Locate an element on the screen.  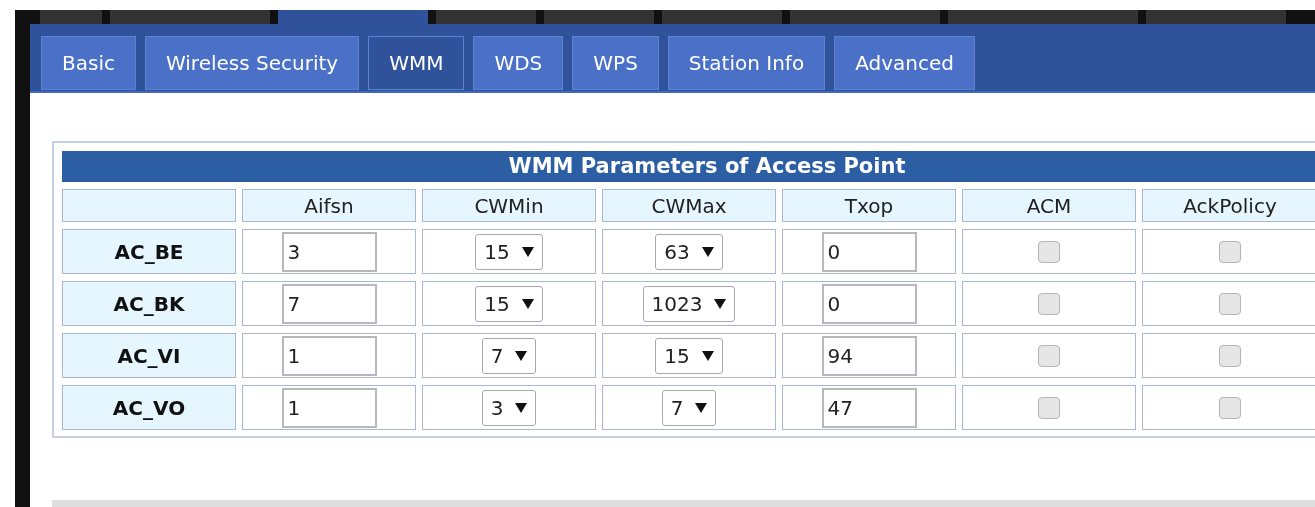
column-header: CWMin is located at coordinates (509, 205).